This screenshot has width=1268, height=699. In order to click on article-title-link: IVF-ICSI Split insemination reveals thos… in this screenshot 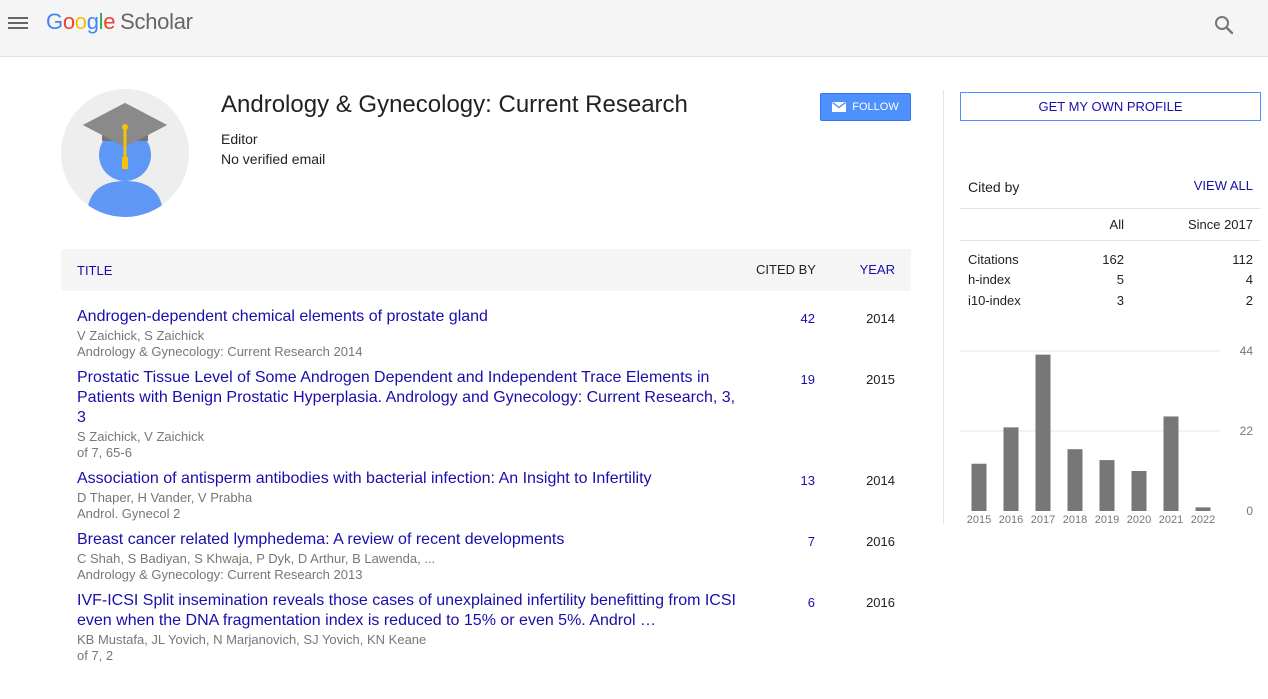, I will do `click(411, 611)`.